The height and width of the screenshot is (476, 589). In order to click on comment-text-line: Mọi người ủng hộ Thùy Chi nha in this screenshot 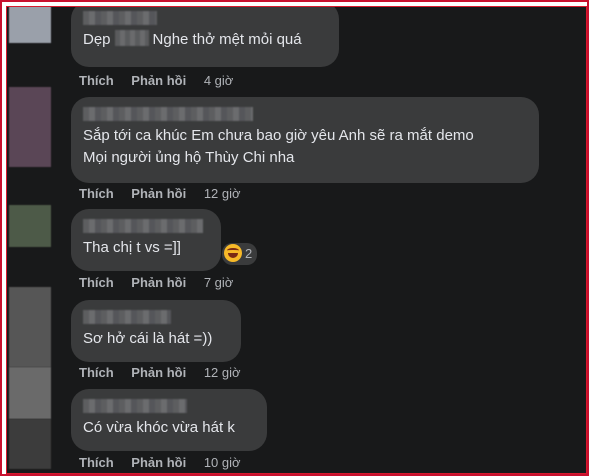, I will do `click(189, 157)`.